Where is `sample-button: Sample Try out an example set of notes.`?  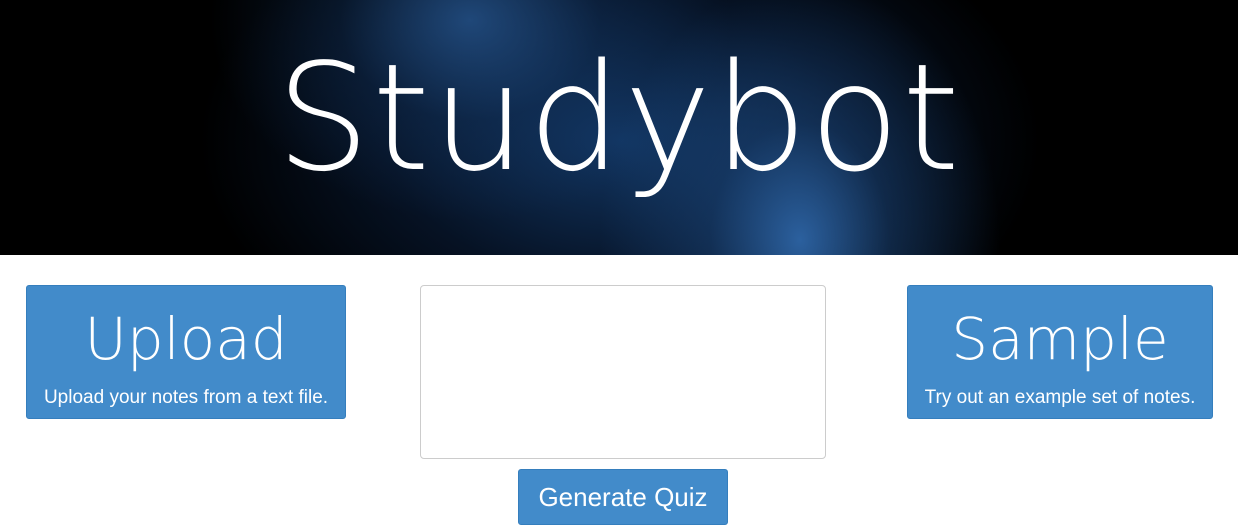 sample-button: Sample Try out an example set of notes. is located at coordinates (1060, 352).